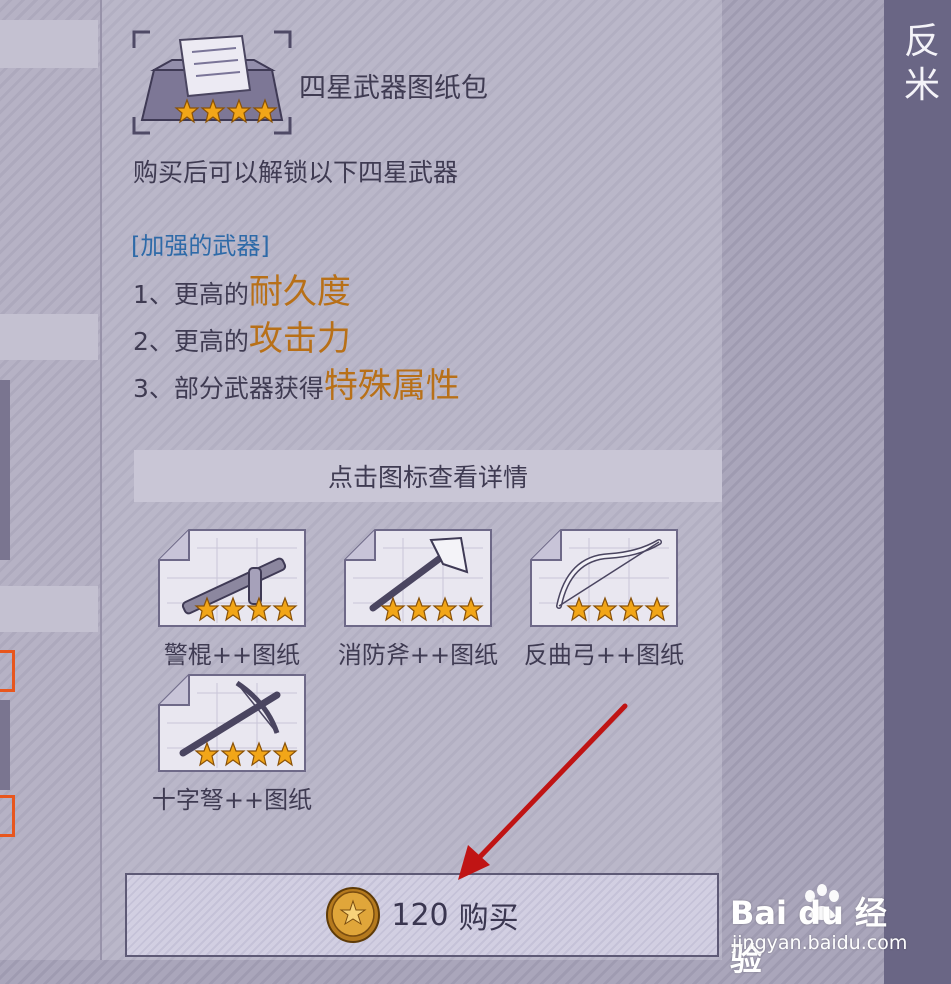  What do you see at coordinates (299, 292) in the screenshot?
I see `feature-highlight: 耐久度` at bounding box center [299, 292].